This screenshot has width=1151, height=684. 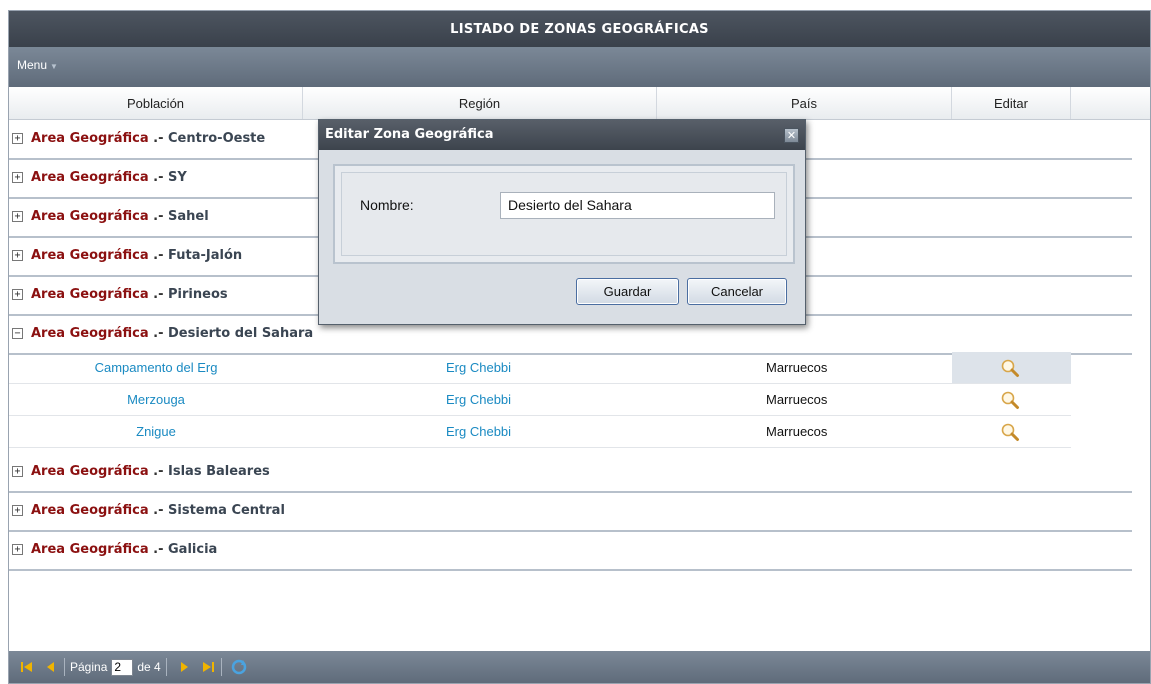 What do you see at coordinates (198, 294) in the screenshot?
I see `group-name: Pirineos` at bounding box center [198, 294].